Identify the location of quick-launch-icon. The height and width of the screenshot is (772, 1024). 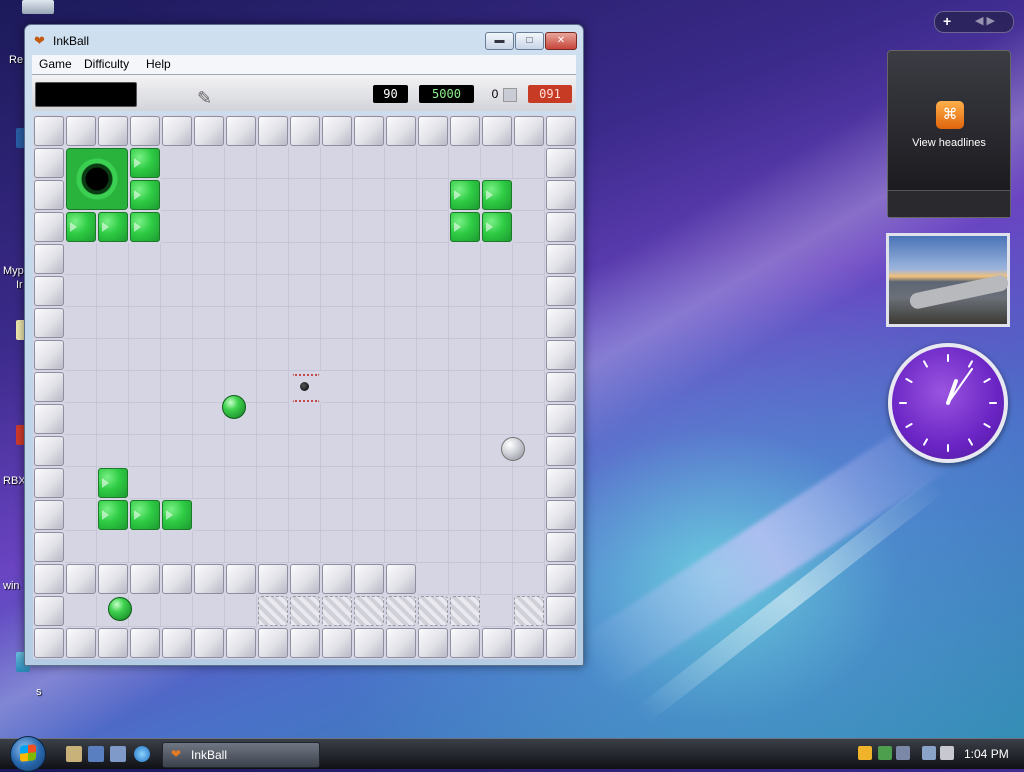
(74, 754).